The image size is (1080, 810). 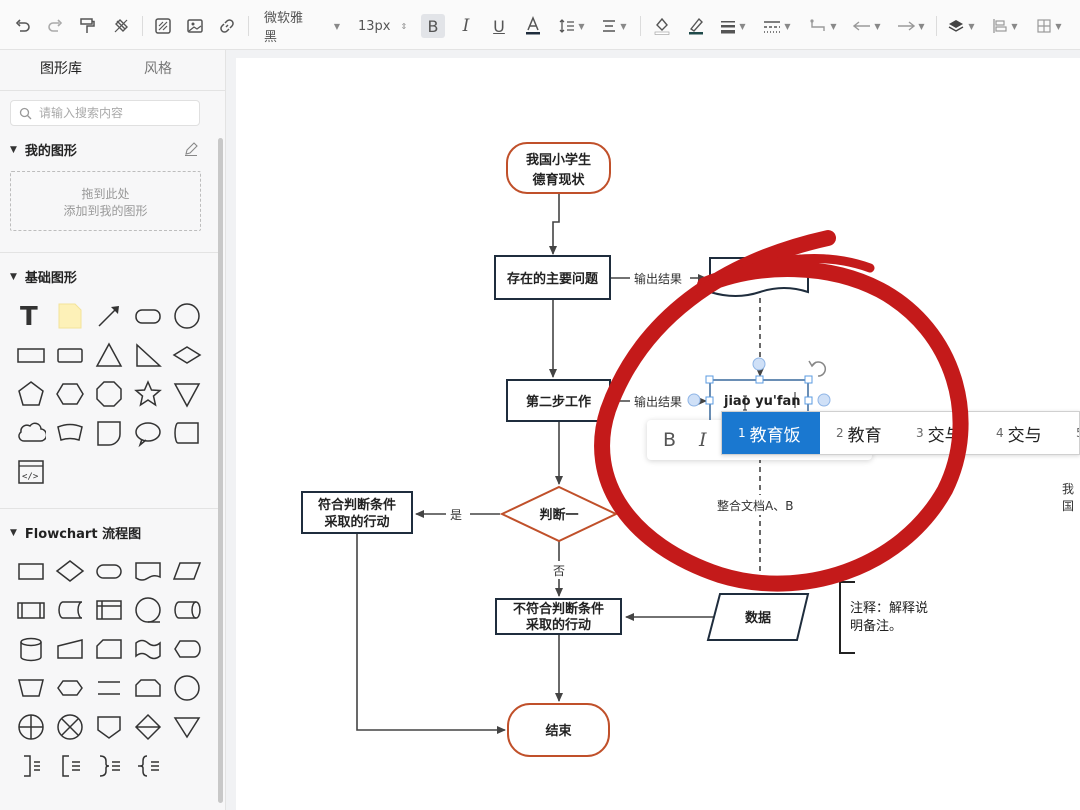 I want to click on ime-candidate-5: 5, so click(x=1077, y=433).